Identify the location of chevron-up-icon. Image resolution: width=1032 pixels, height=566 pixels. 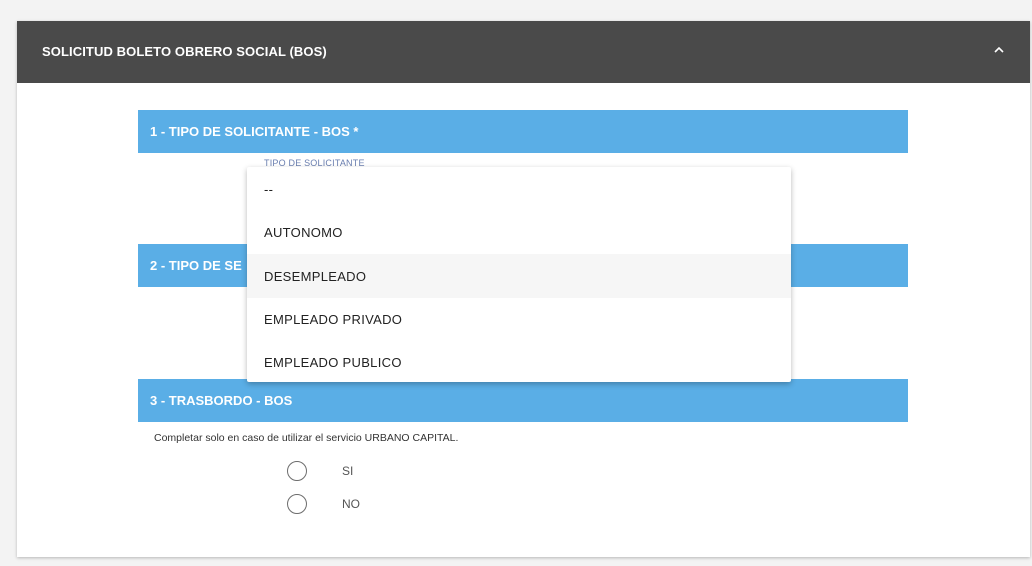
(999, 50).